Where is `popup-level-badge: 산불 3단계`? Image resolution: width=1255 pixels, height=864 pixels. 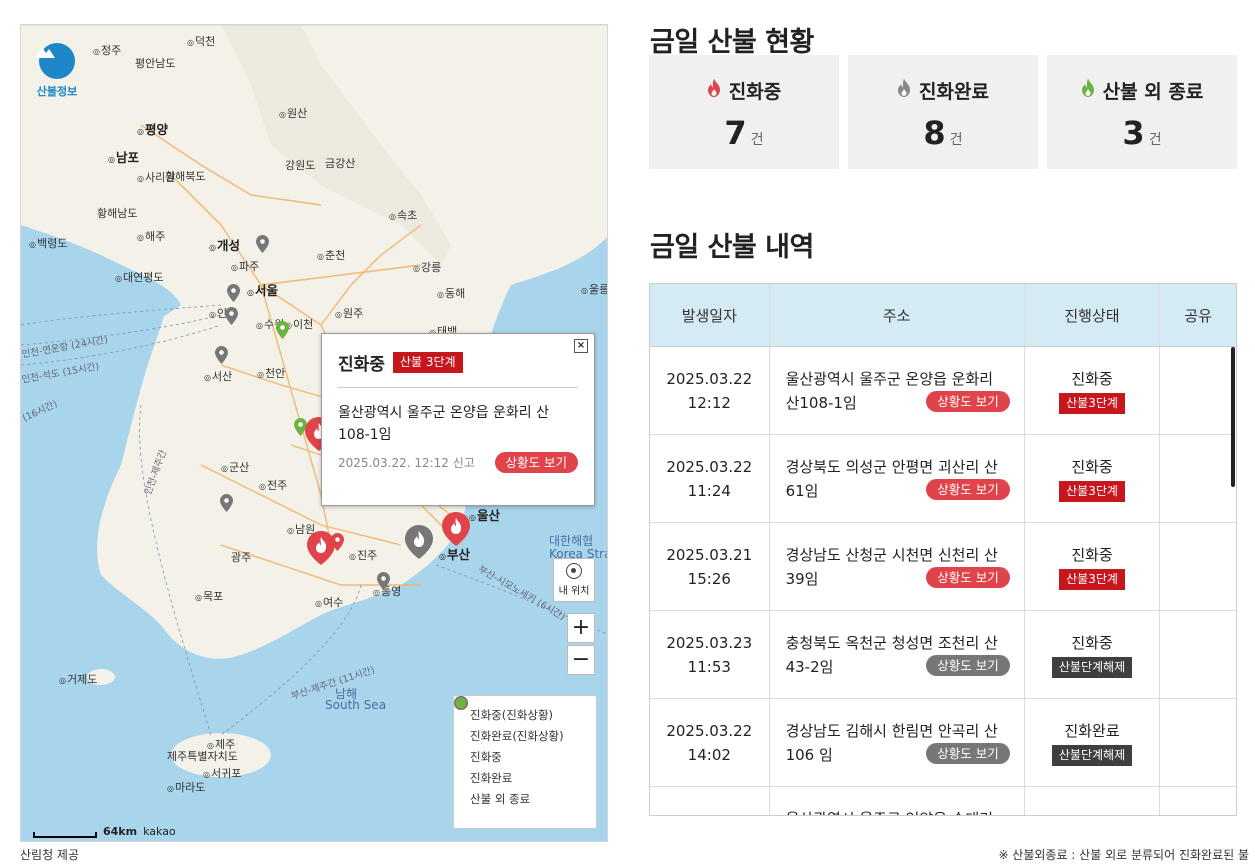
popup-level-badge: 산불 3단계 is located at coordinates (427, 362).